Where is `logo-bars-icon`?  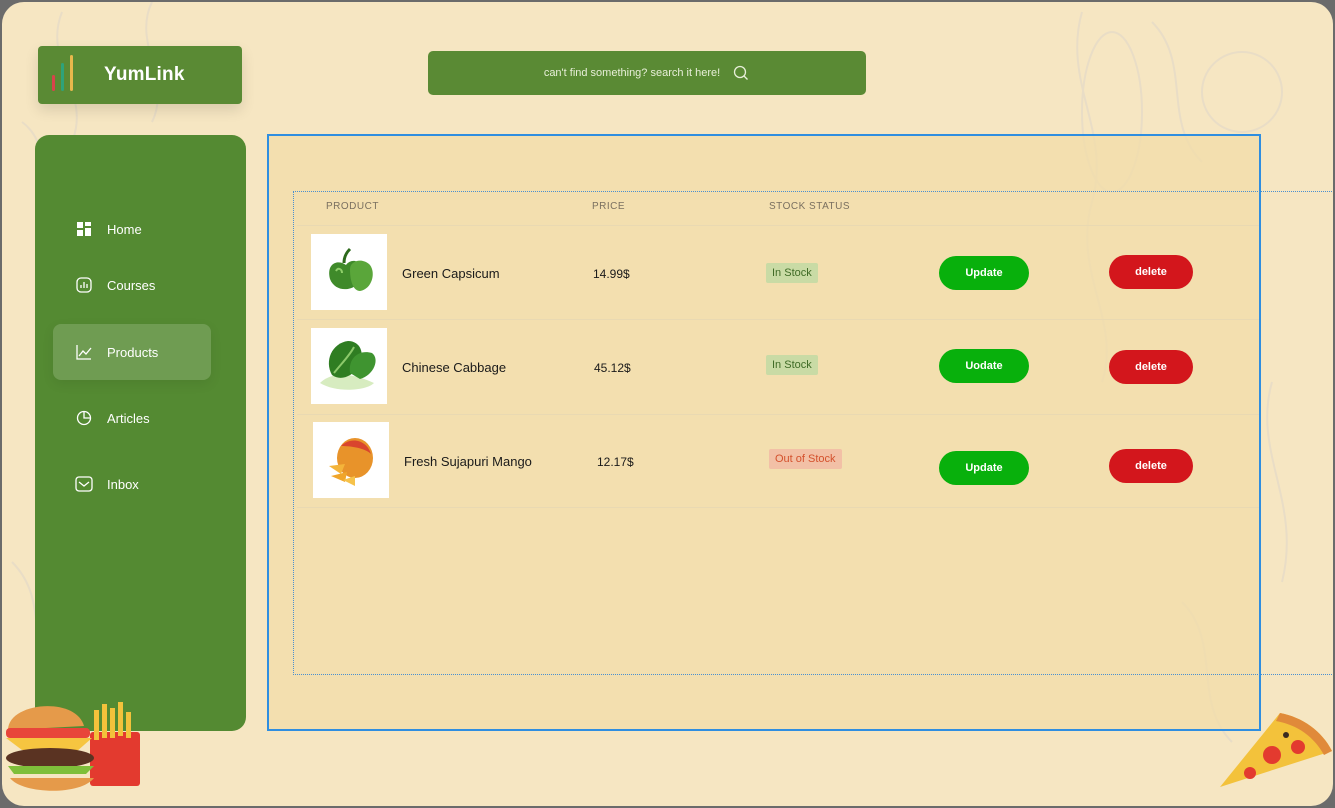 logo-bars-icon is located at coordinates (68, 75).